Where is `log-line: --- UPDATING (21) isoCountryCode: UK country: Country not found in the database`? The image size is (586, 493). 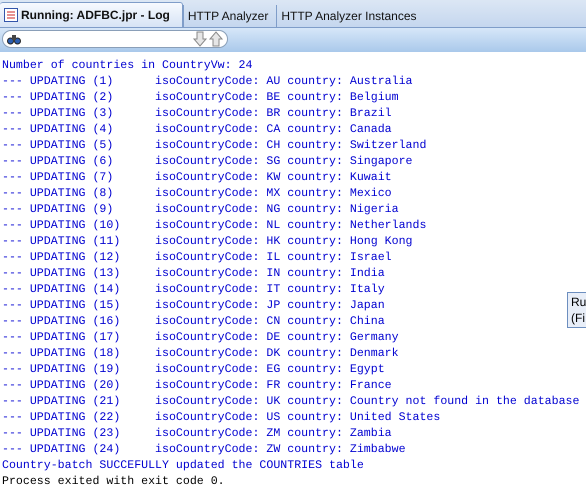
log-line: --- UPDATING (21) isoCountryCode: UK country: Country not found in the database is located at coordinates (291, 402).